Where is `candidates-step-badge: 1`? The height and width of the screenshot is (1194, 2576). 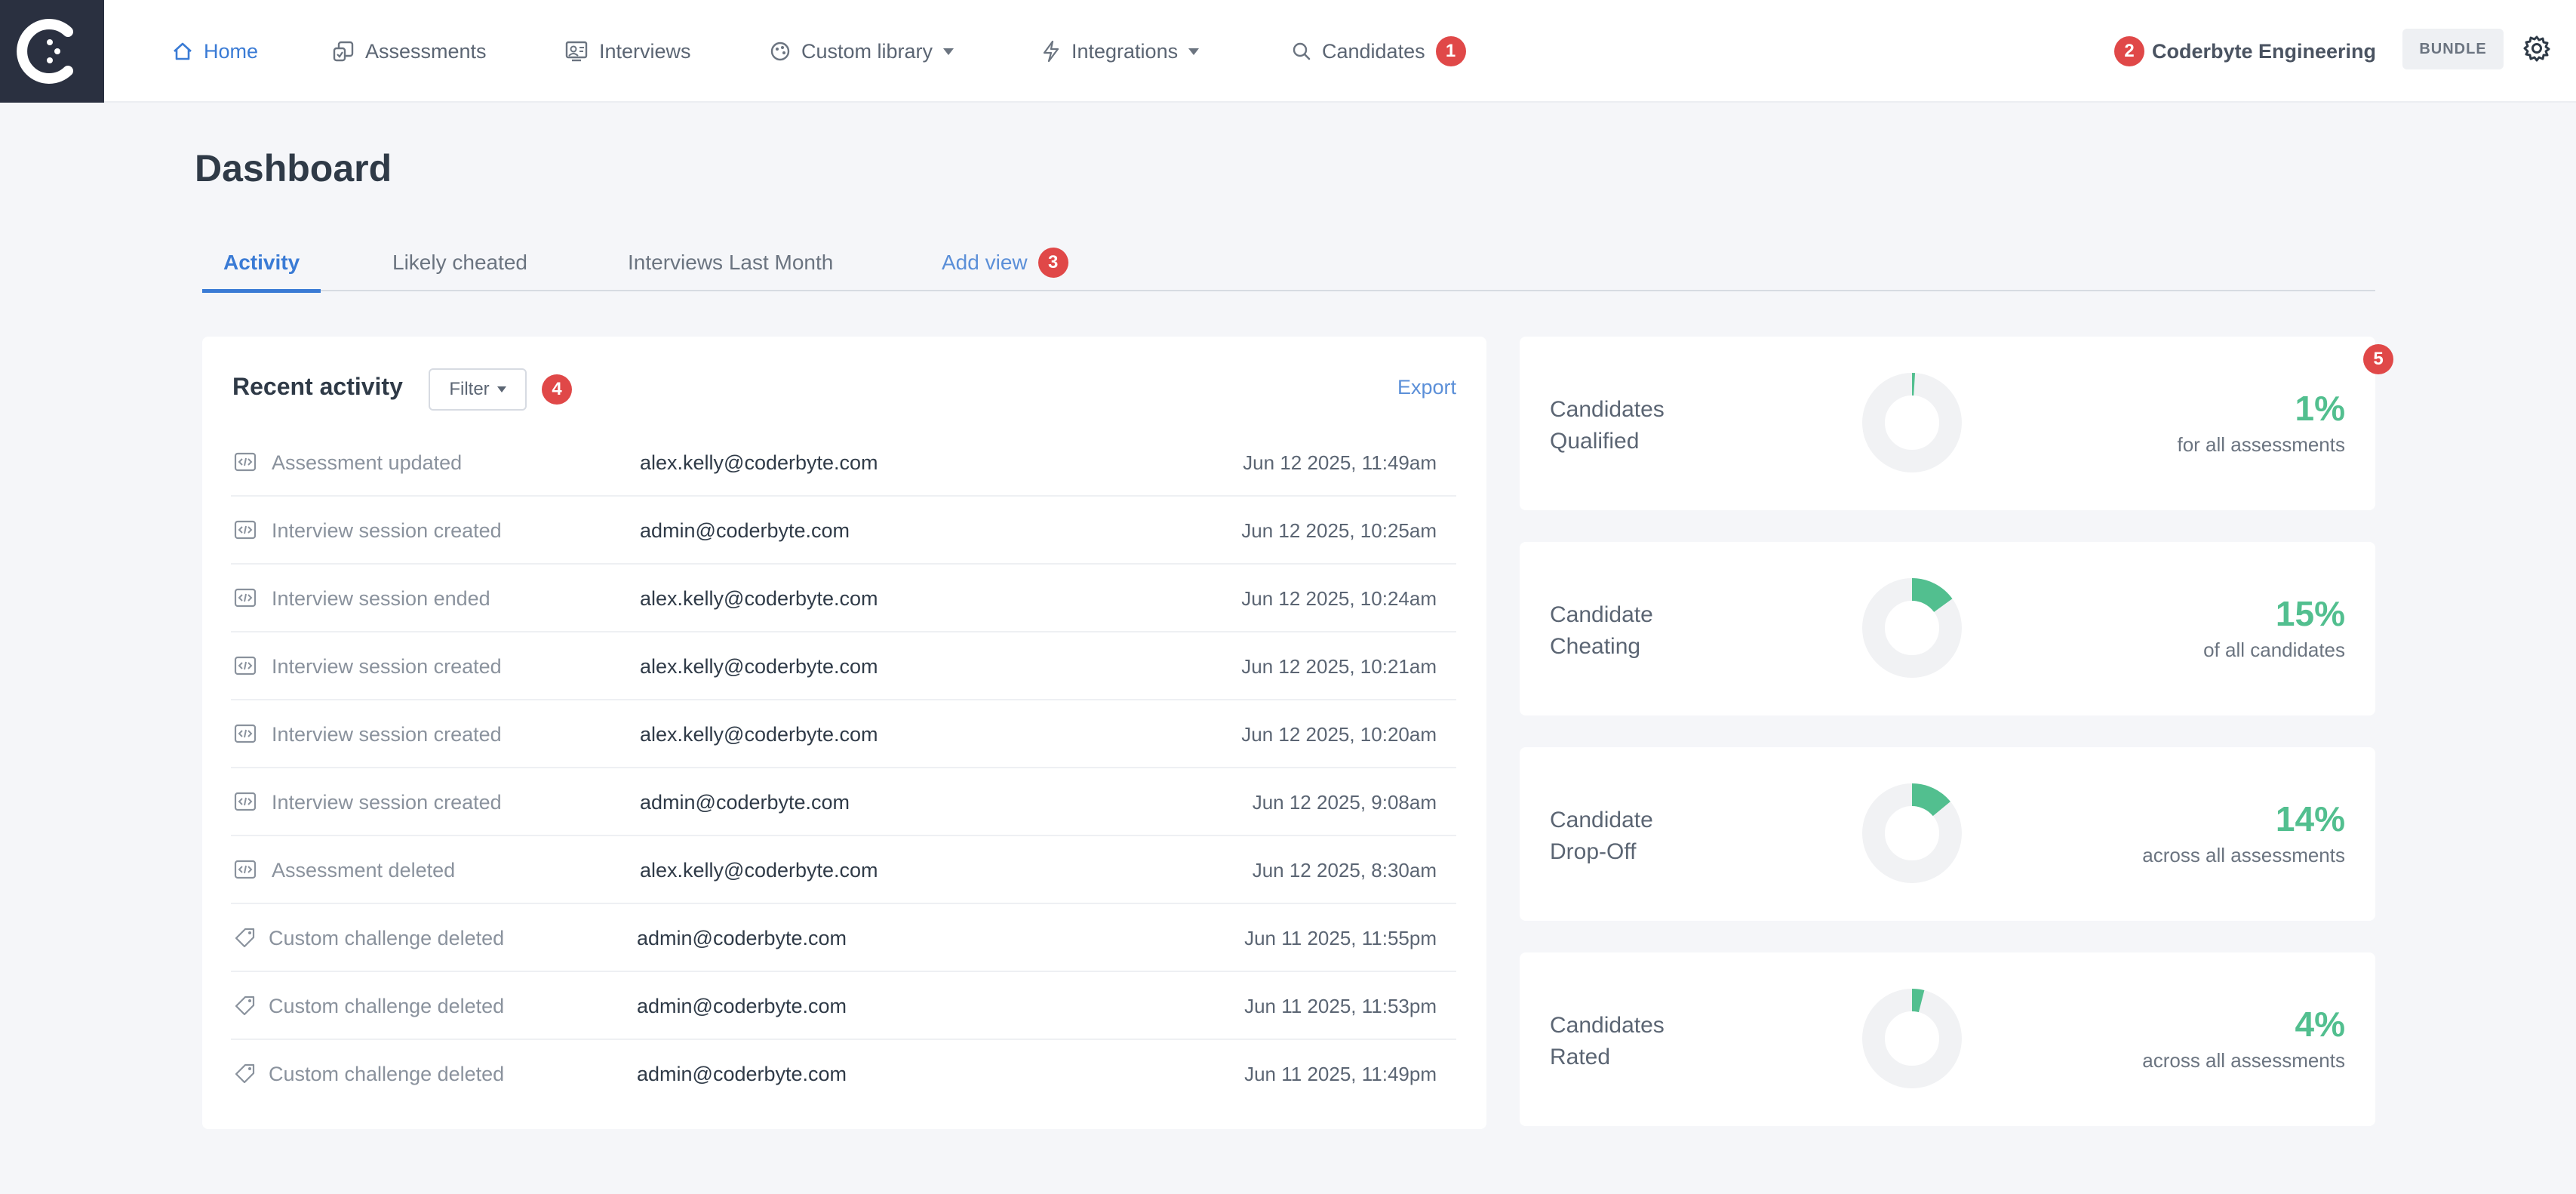 candidates-step-badge: 1 is located at coordinates (1450, 51).